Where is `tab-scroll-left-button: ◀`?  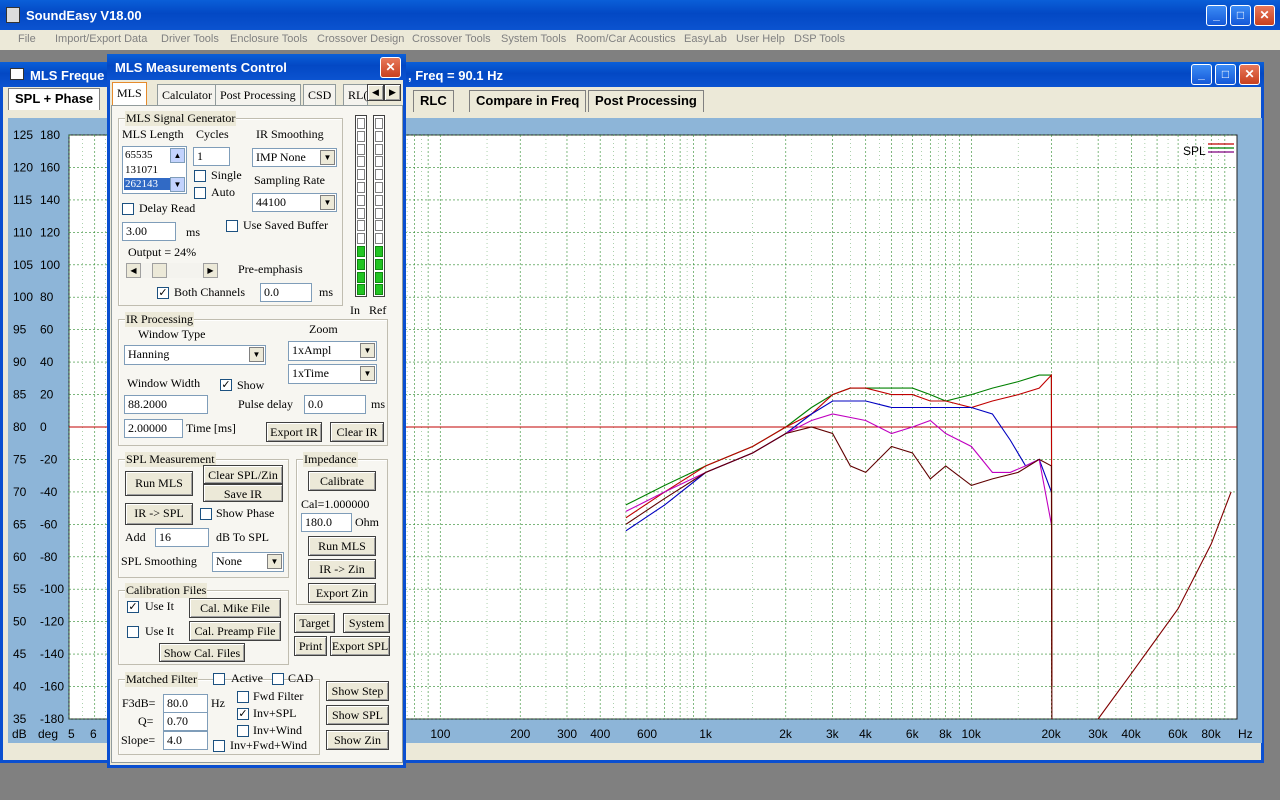
tab-scroll-left-button: ◀ is located at coordinates (375, 92).